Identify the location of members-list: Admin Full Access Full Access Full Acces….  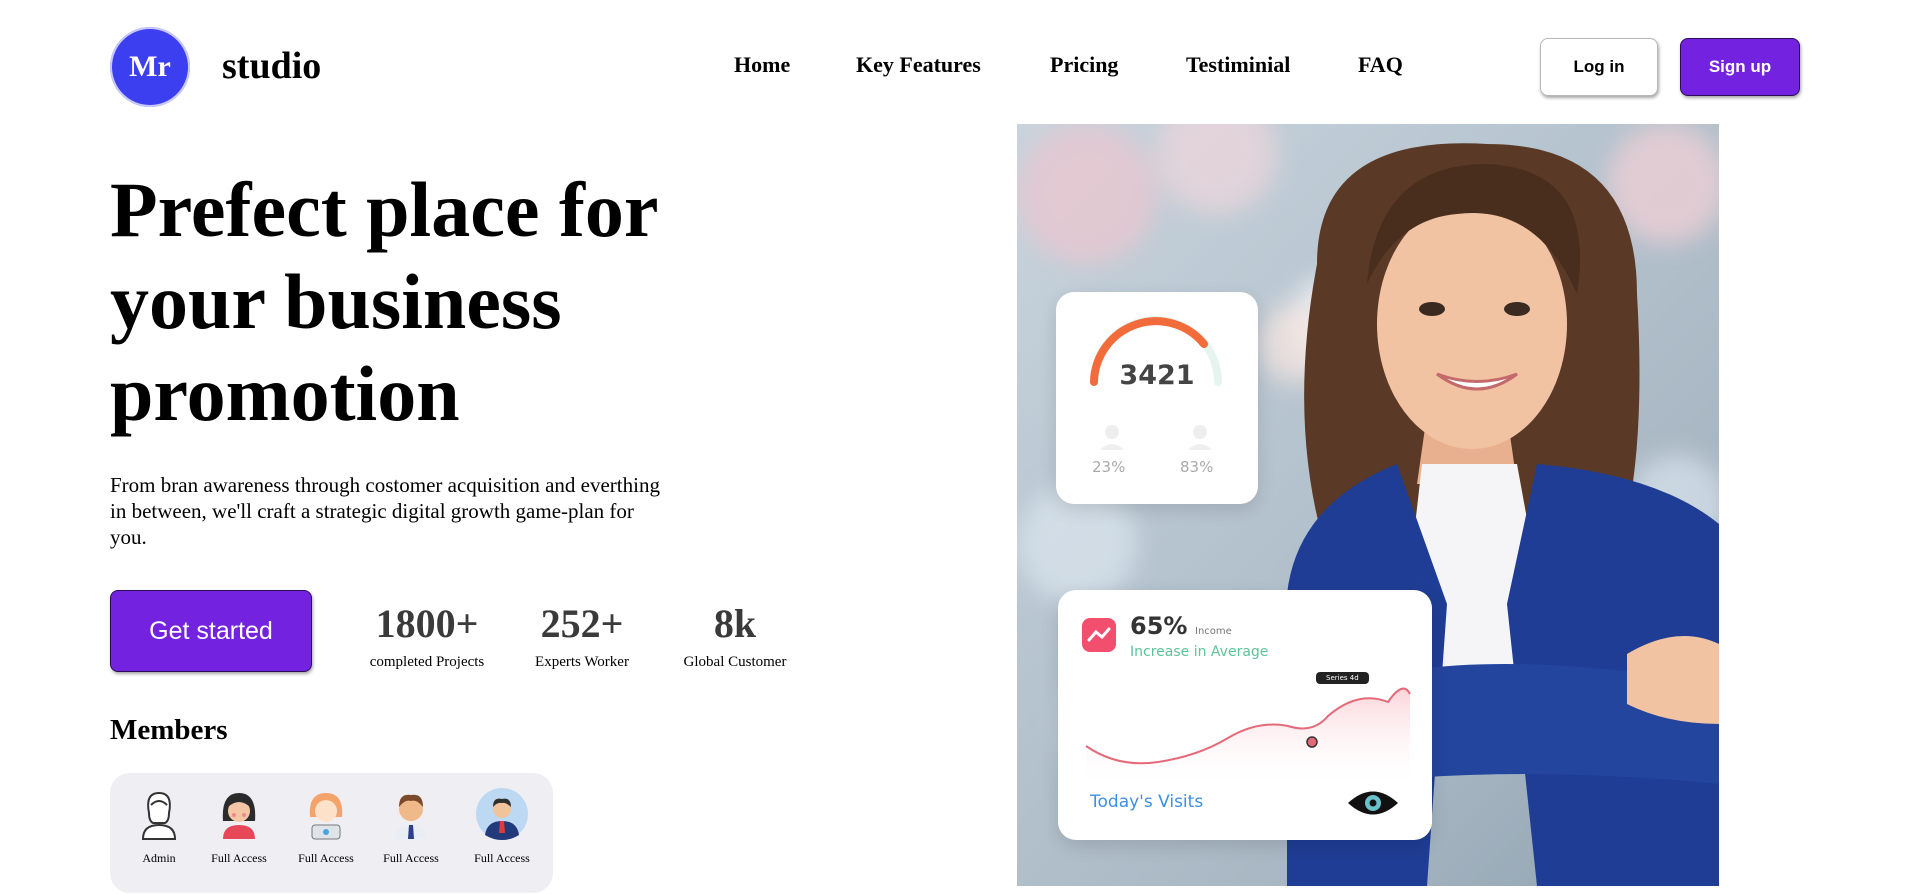
(331, 833).